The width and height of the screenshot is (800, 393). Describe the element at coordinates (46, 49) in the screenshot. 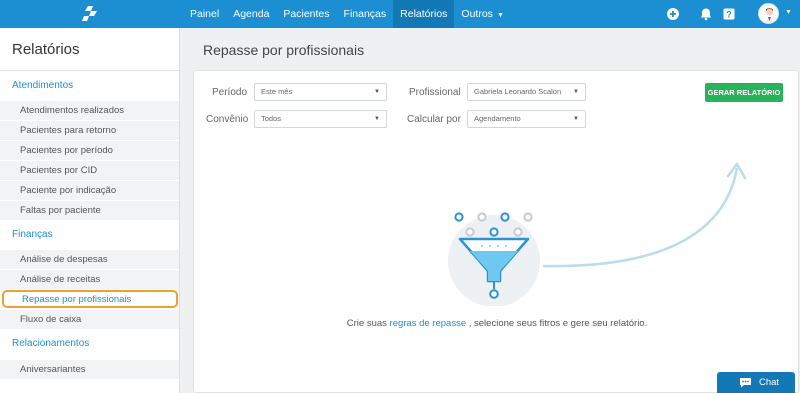

I see `sidebar-title: Relatórios` at that location.